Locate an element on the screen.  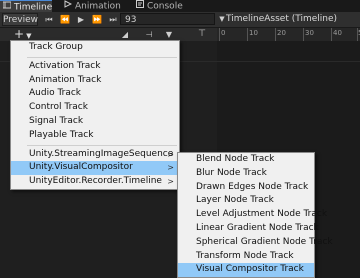
menu-item-visual-compositor: Unity.VisualCompositor > is located at coordinates (95, 168).